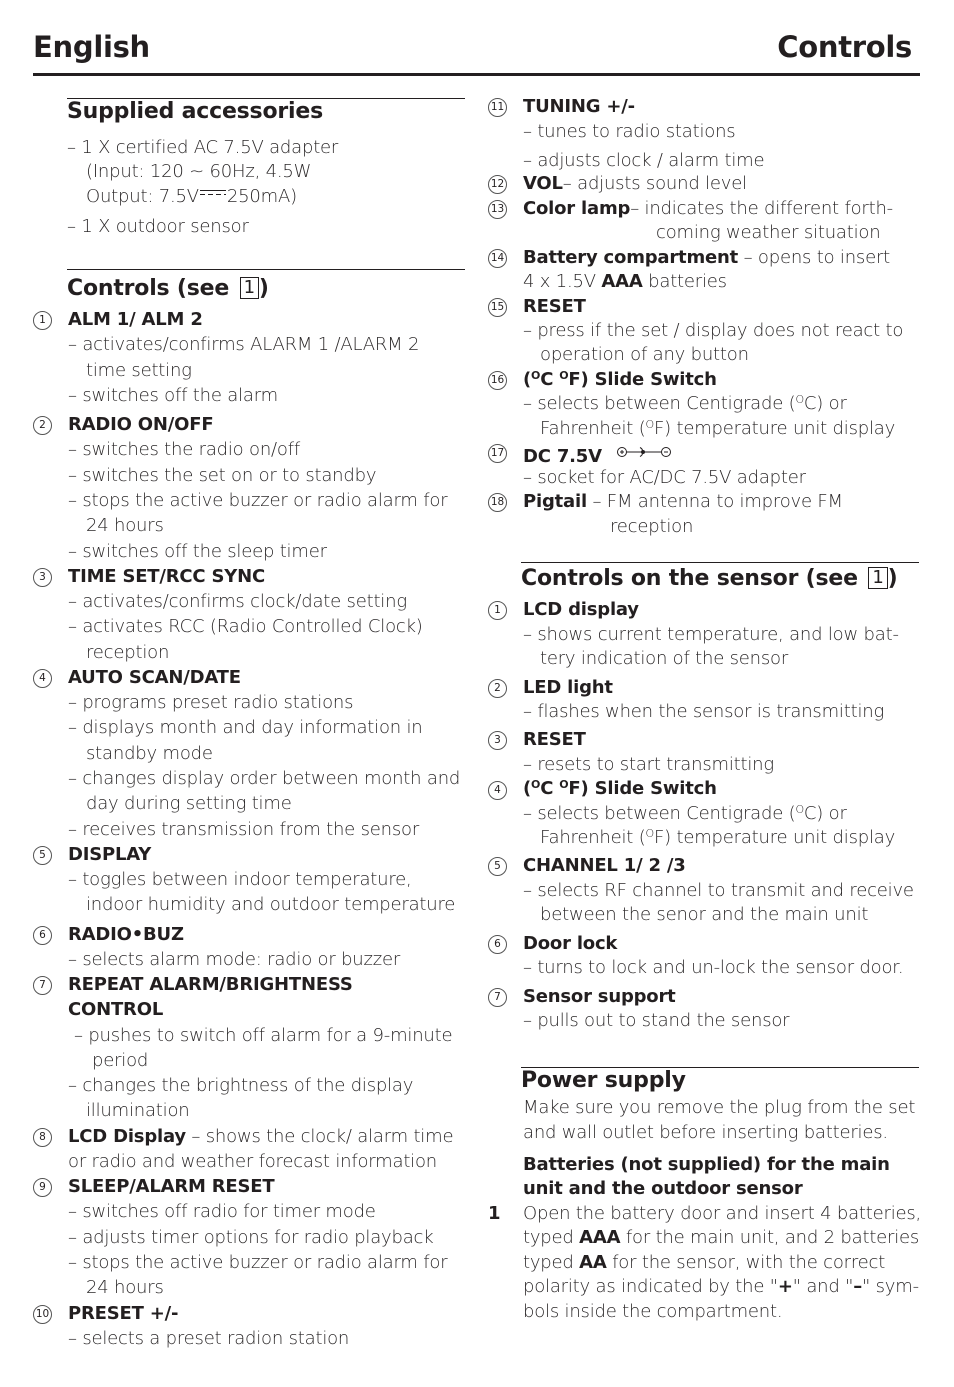 Image resolution: width=954 pixels, height=1387 pixels. Describe the element at coordinates (770, 1237) in the screenshot. I see `step-part: for the main unit, and 2 batteries` at that location.